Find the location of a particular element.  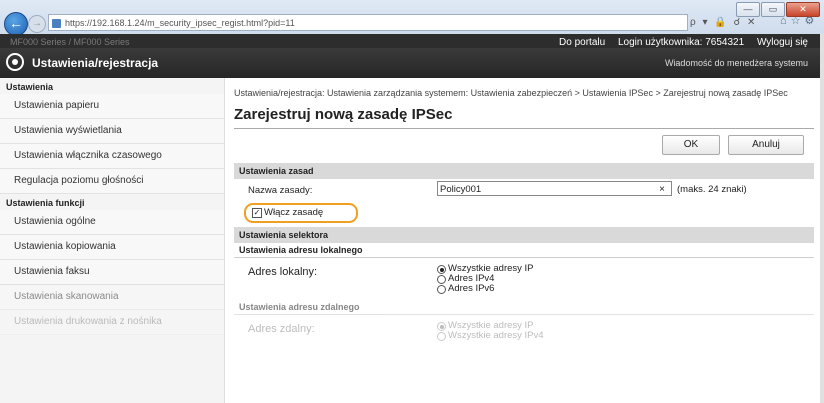

action-buttons: OK Anuluj is located at coordinates (524, 143).